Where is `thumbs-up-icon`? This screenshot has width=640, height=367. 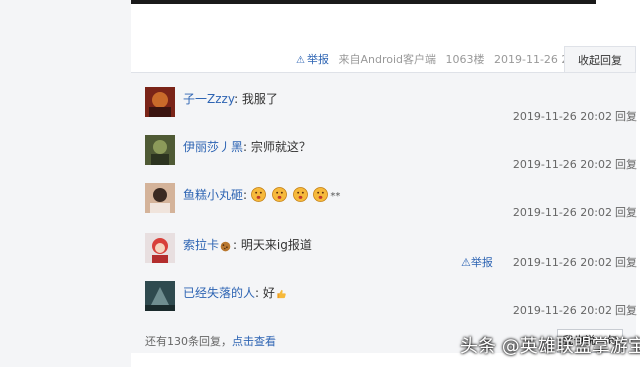 thumbs-up-icon is located at coordinates (281, 294).